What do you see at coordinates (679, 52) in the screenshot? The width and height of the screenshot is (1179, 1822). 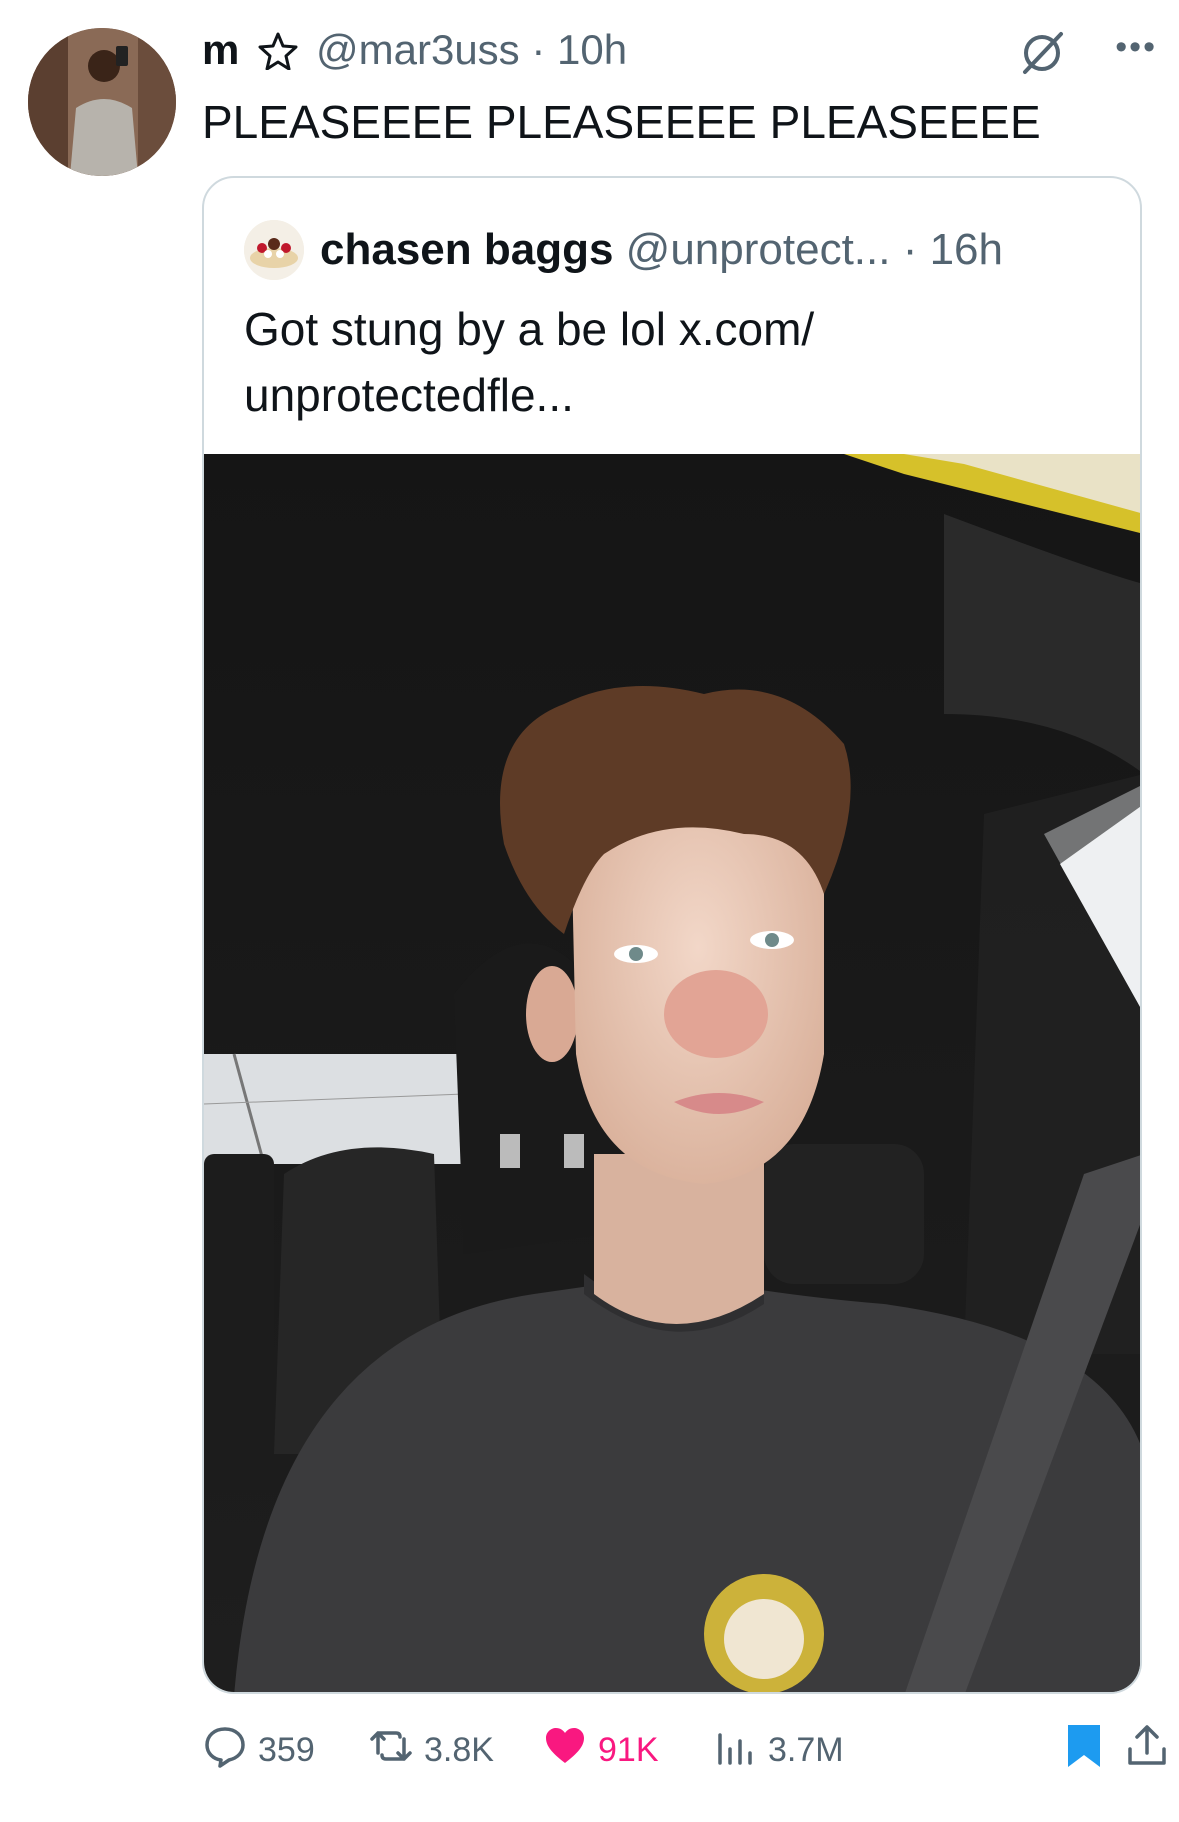 I see `tweet-header: m @mar3uss · 10h •••` at bounding box center [679, 52].